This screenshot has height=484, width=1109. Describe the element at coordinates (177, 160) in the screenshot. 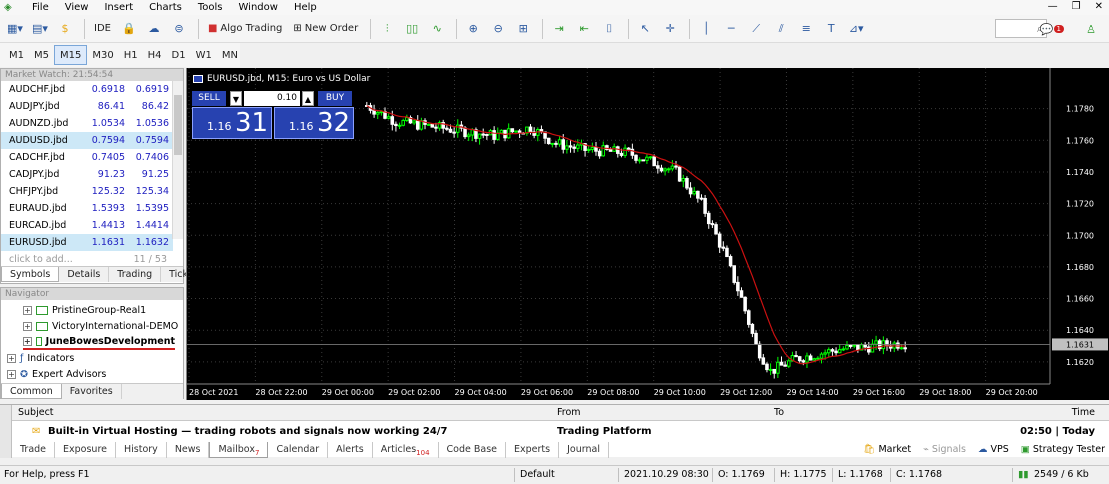

I see `market-watch-scrollbar` at that location.